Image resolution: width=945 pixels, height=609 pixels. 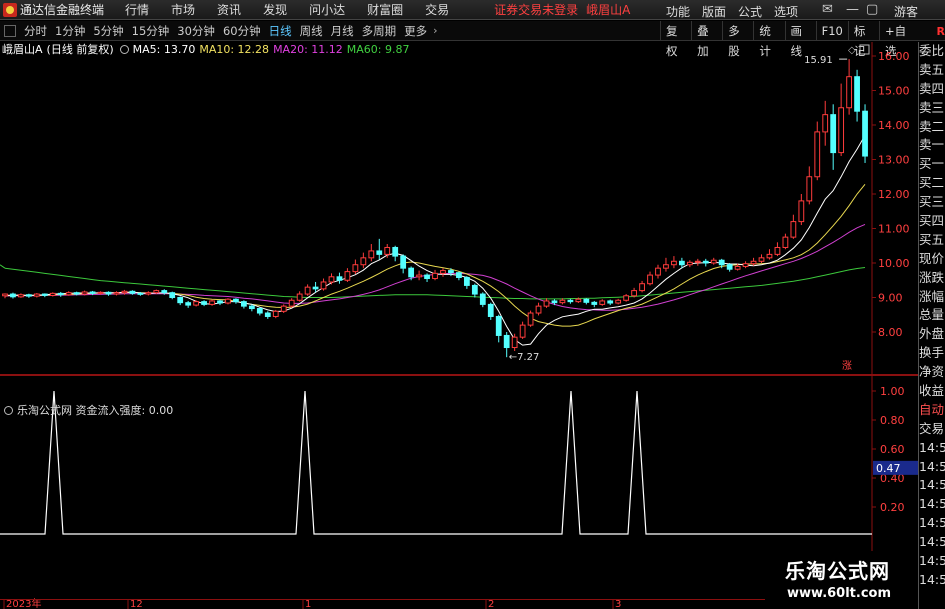 I want to click on mark-button: 标记, so click(x=863, y=39).